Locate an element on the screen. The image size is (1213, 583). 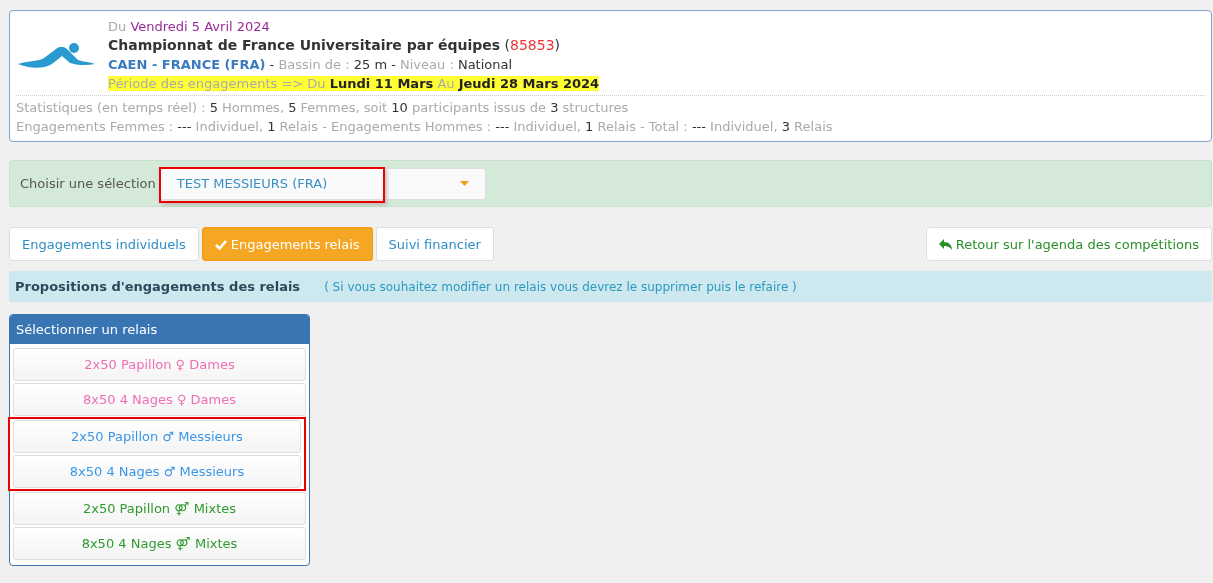
tab: Engagements individuels is located at coordinates (104, 244).